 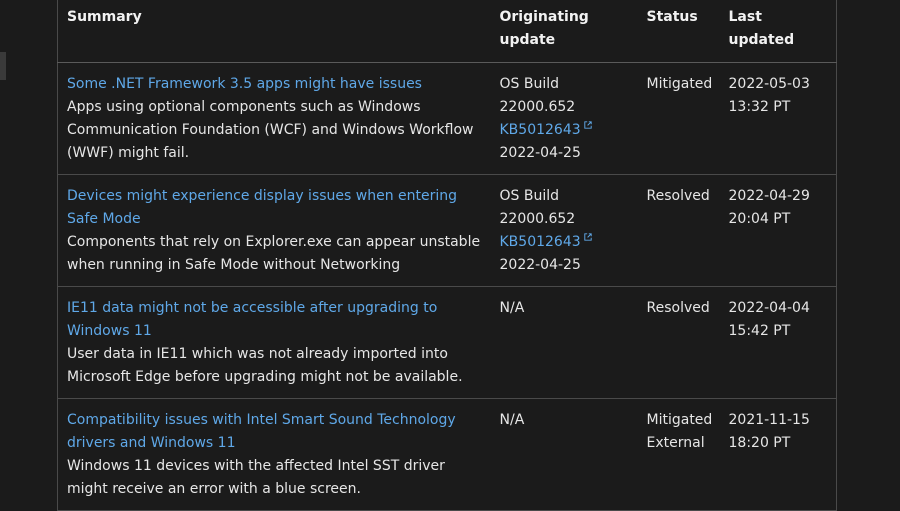 I want to click on side-panel-tab, so click(x=3, y=66).